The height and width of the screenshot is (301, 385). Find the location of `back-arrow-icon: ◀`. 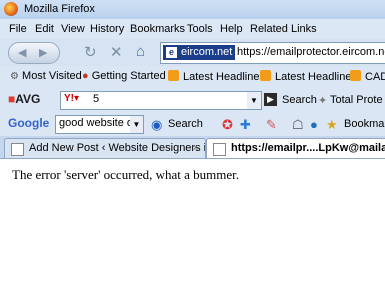

back-arrow-icon: ◀ is located at coordinates (22, 52).